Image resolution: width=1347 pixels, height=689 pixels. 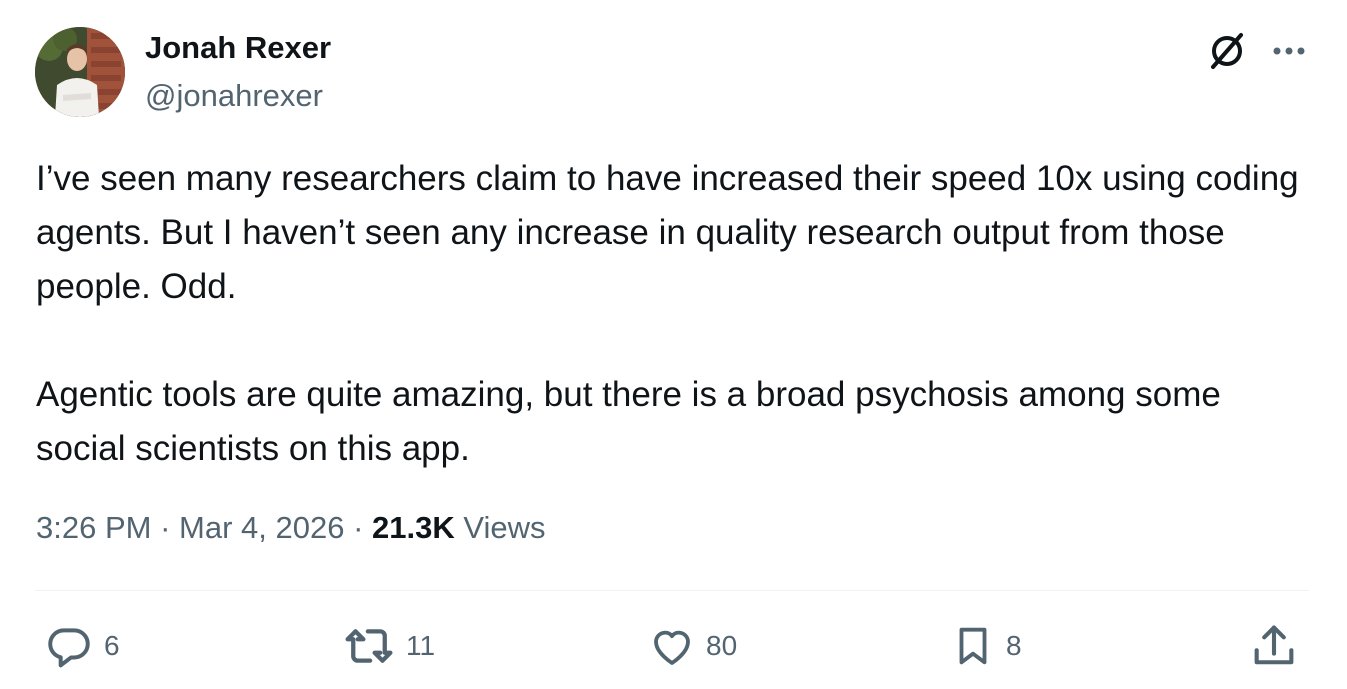 What do you see at coordinates (504, 527) in the screenshot?
I see `views-label: Views` at bounding box center [504, 527].